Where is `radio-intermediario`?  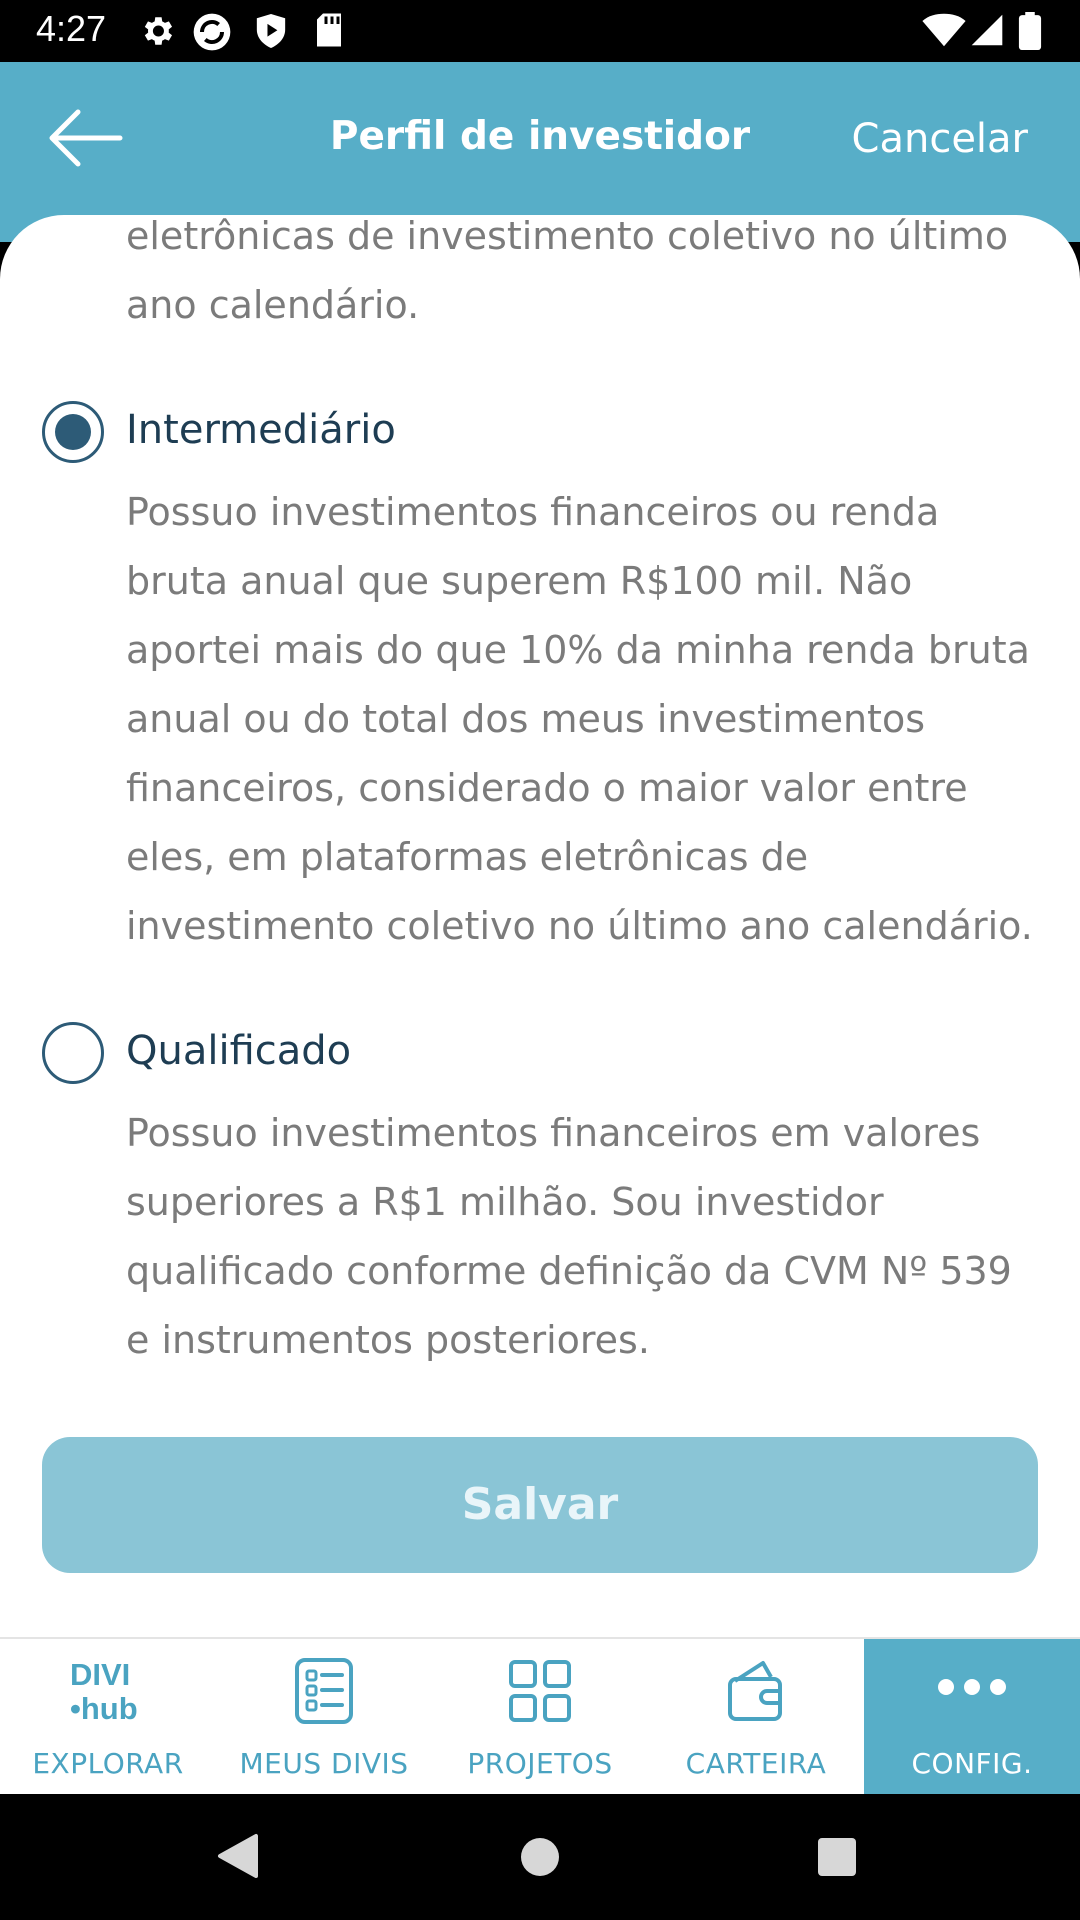 radio-intermediario is located at coordinates (73, 432).